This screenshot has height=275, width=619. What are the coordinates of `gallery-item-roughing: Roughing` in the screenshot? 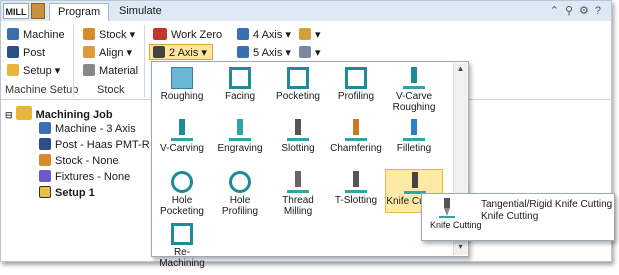 It's located at (182, 87).